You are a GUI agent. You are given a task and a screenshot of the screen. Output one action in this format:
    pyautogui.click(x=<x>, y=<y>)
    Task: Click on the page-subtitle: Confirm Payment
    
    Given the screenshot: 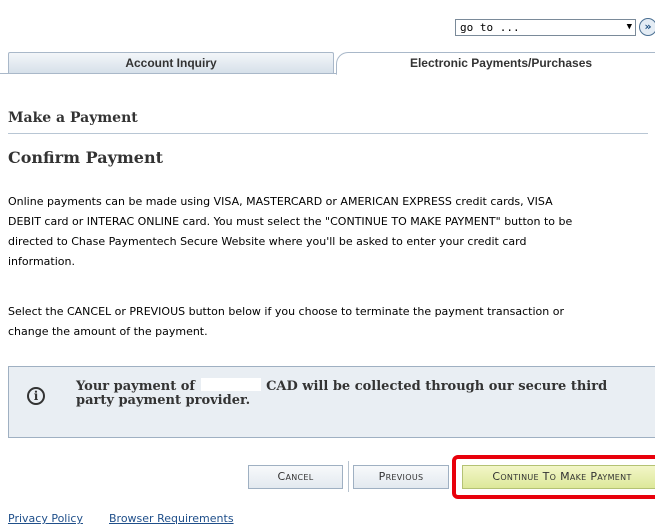 What is the action you would take?
    pyautogui.click(x=85, y=157)
    